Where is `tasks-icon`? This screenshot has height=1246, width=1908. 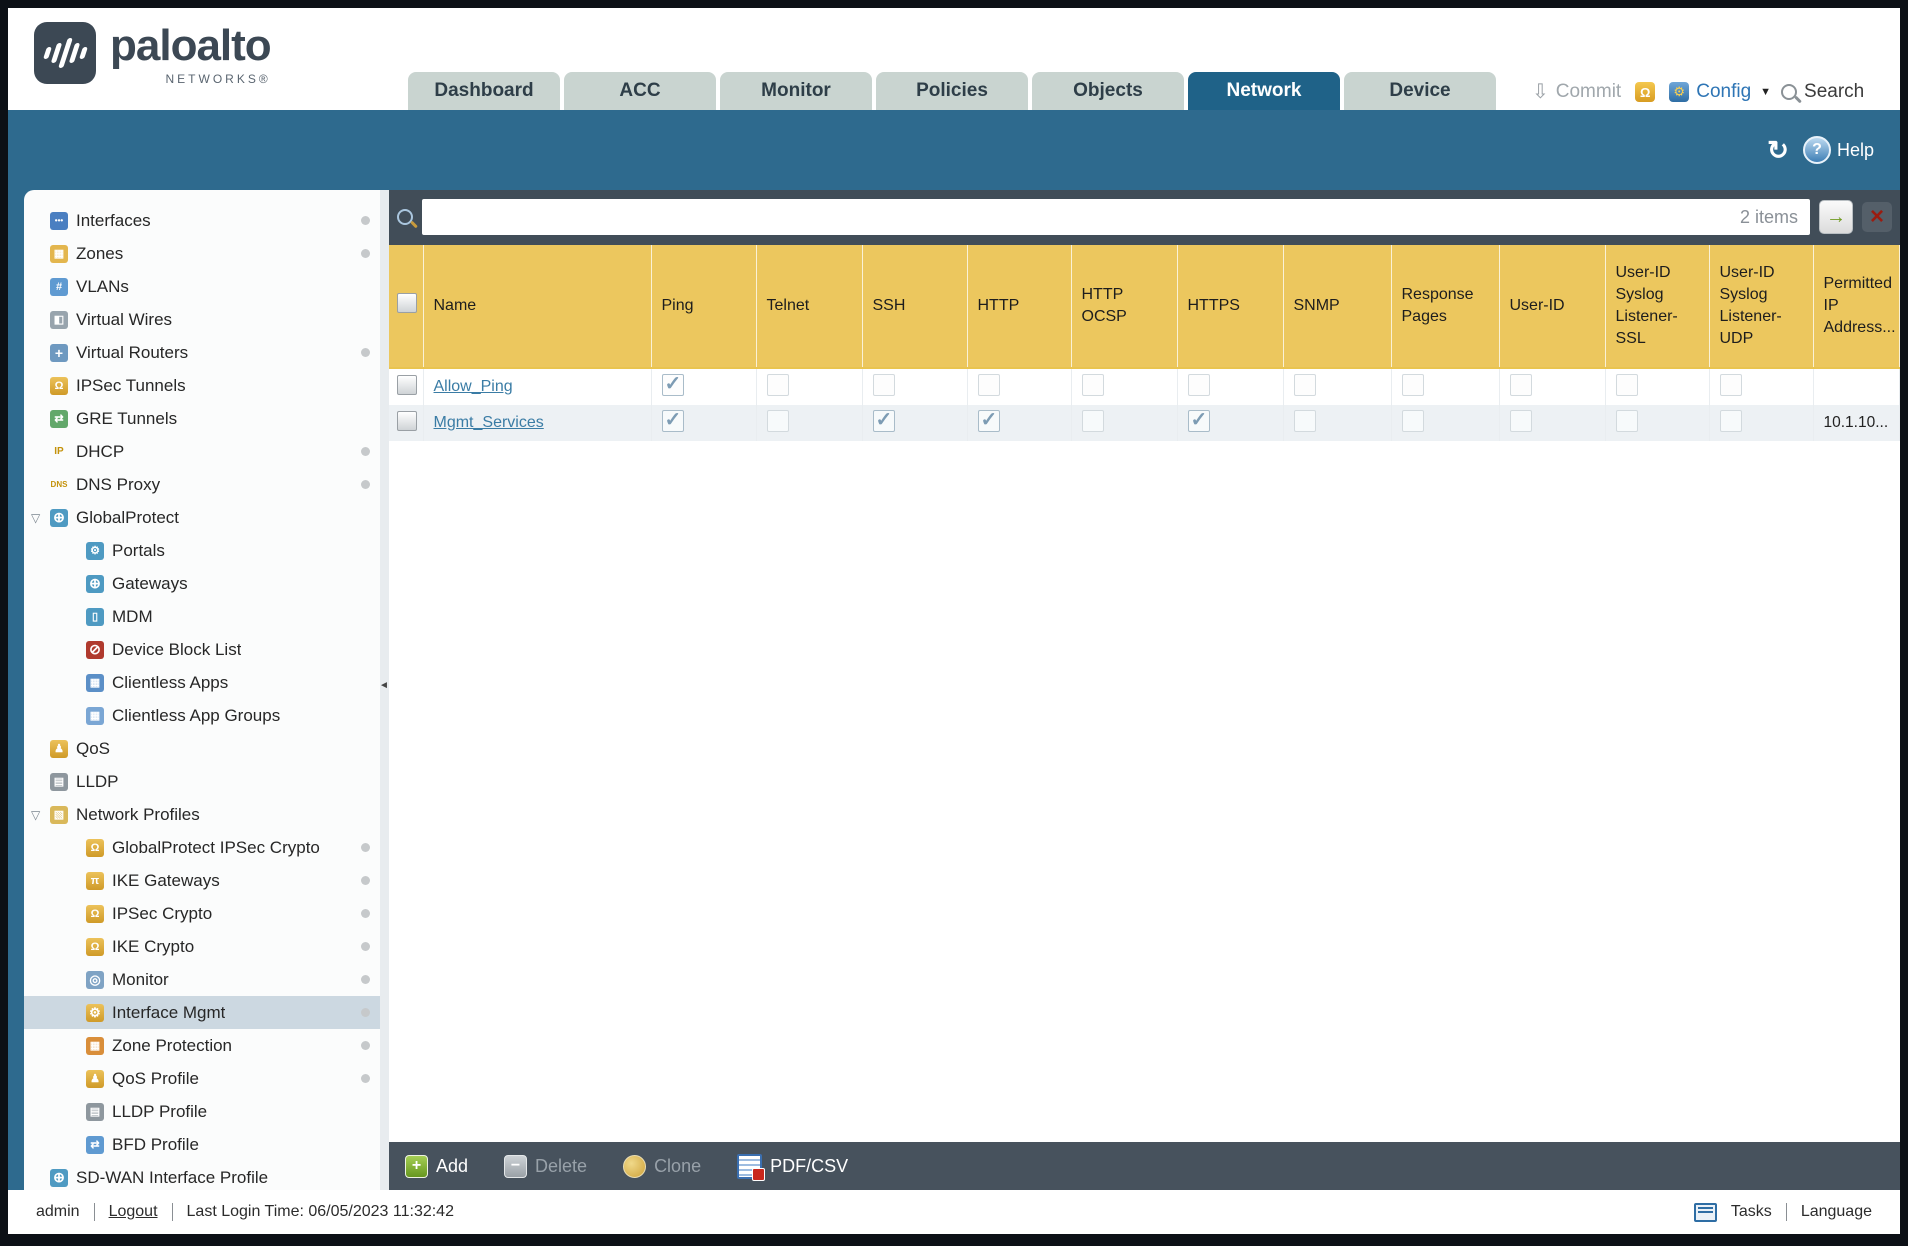
tasks-icon is located at coordinates (1705, 1212).